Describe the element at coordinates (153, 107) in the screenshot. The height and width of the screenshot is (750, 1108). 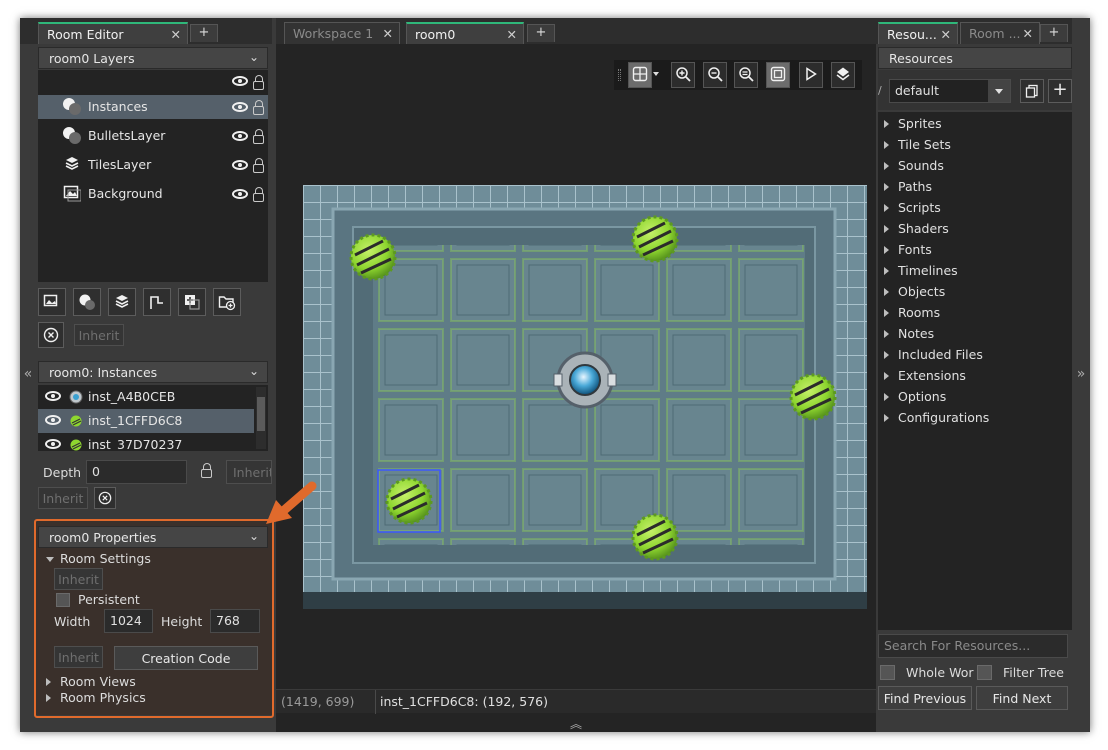
I see `layer-row-instances: Instances` at that location.